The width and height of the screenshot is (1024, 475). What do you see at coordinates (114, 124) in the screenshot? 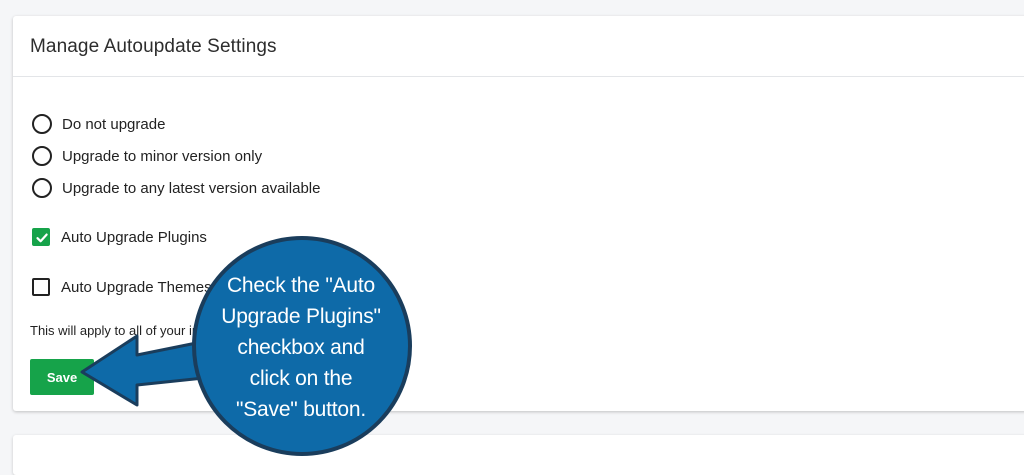
I see `radio-label: Do not upgrade` at bounding box center [114, 124].